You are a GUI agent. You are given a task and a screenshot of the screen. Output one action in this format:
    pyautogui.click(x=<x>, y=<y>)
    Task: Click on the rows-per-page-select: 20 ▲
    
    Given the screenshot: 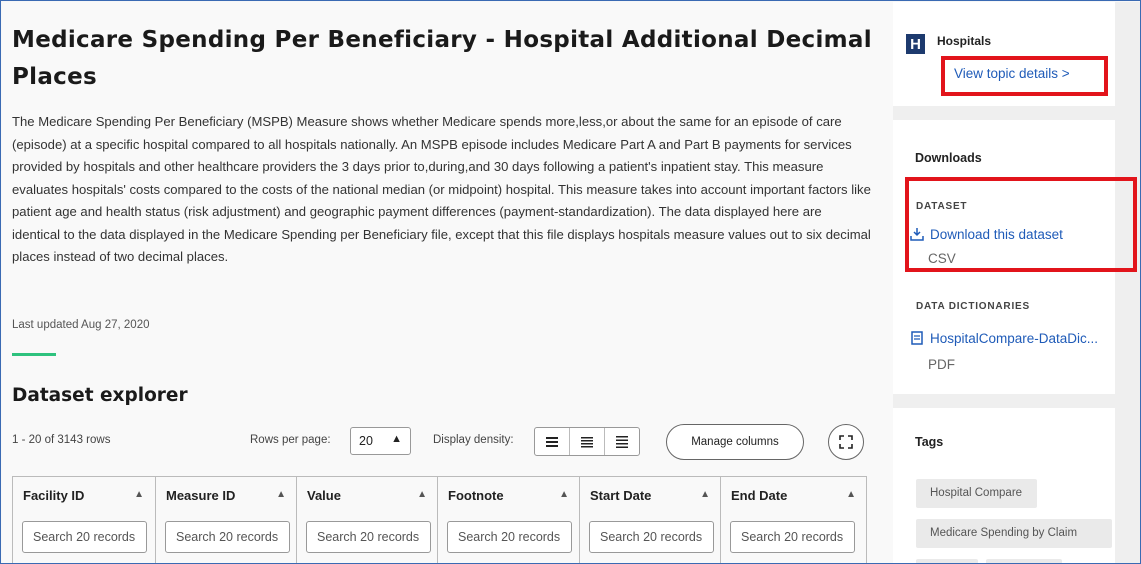 What is the action you would take?
    pyautogui.click(x=380, y=441)
    